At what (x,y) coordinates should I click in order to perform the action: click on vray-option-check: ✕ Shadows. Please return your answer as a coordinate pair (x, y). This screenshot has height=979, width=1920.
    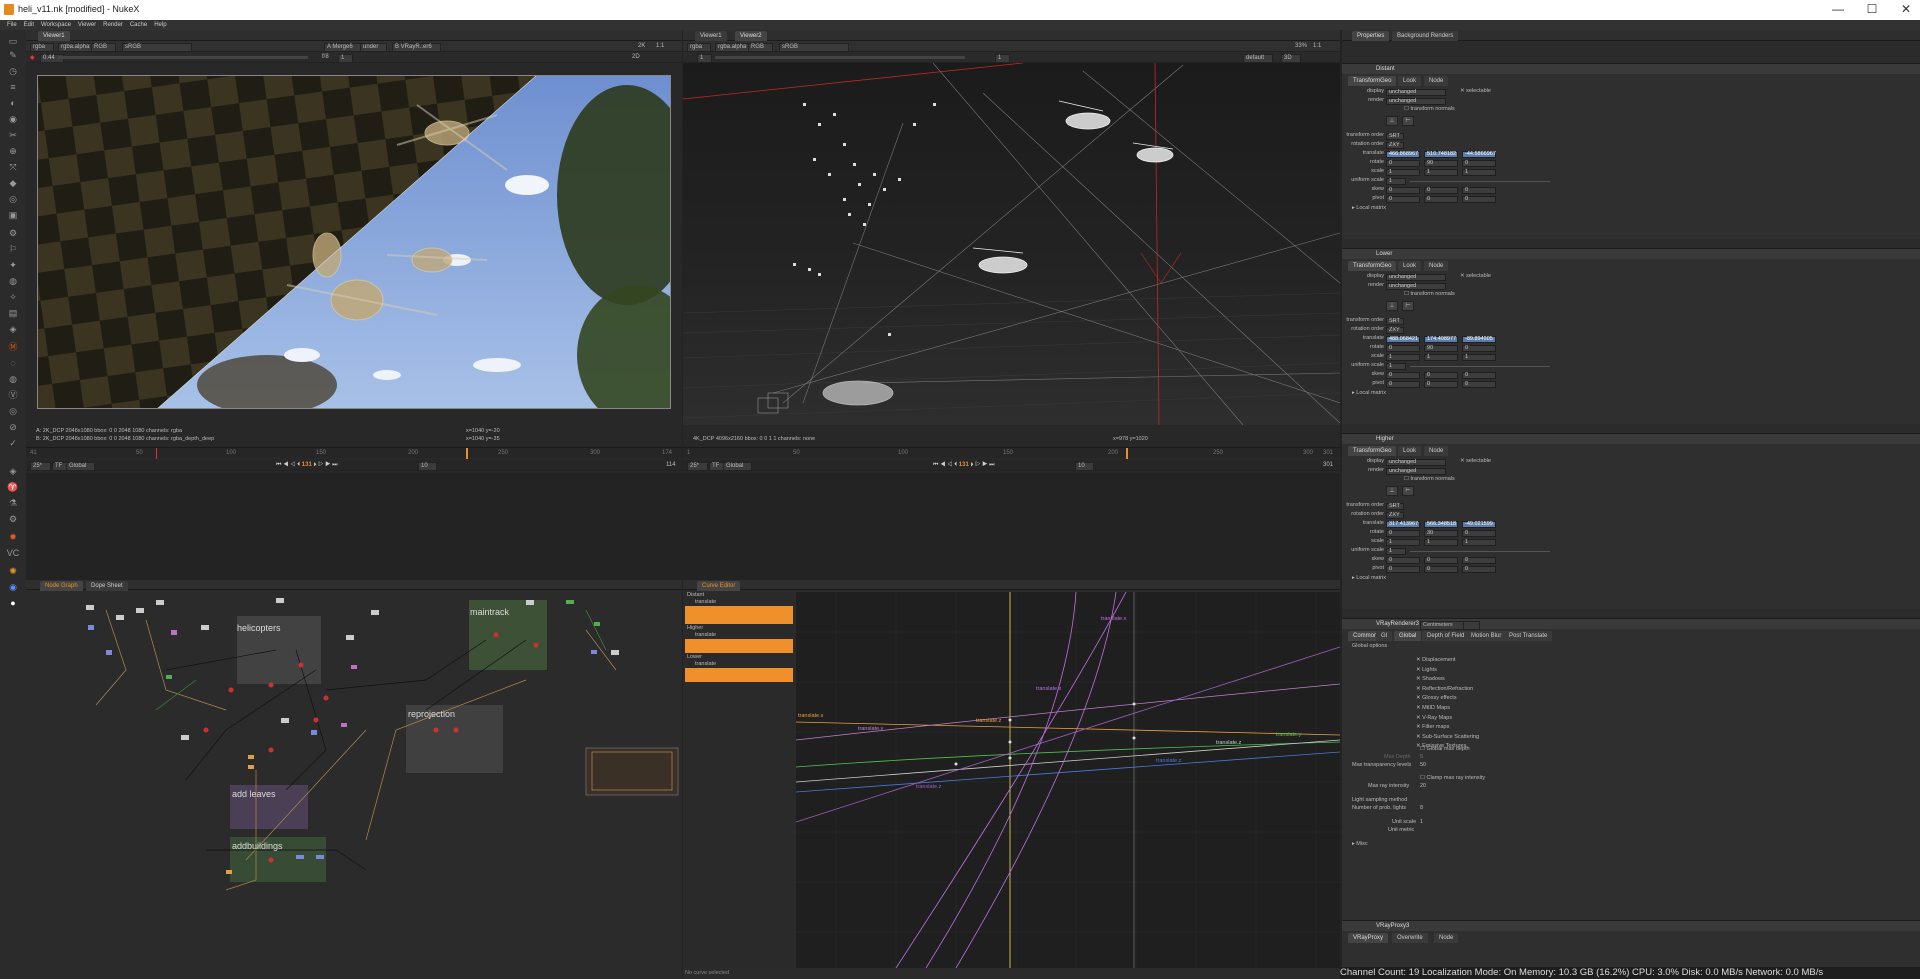
    Looking at the image, I should click on (1430, 679).